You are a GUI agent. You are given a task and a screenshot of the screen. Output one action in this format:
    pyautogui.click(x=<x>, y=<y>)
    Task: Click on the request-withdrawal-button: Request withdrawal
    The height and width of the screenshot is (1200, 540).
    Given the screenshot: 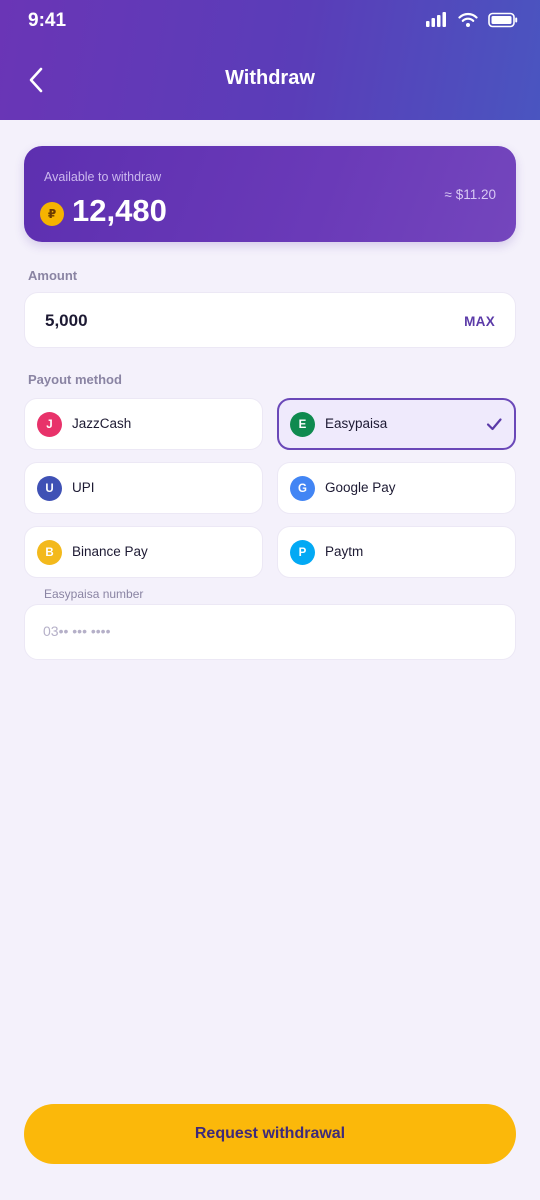 What is the action you would take?
    pyautogui.click(x=270, y=1134)
    